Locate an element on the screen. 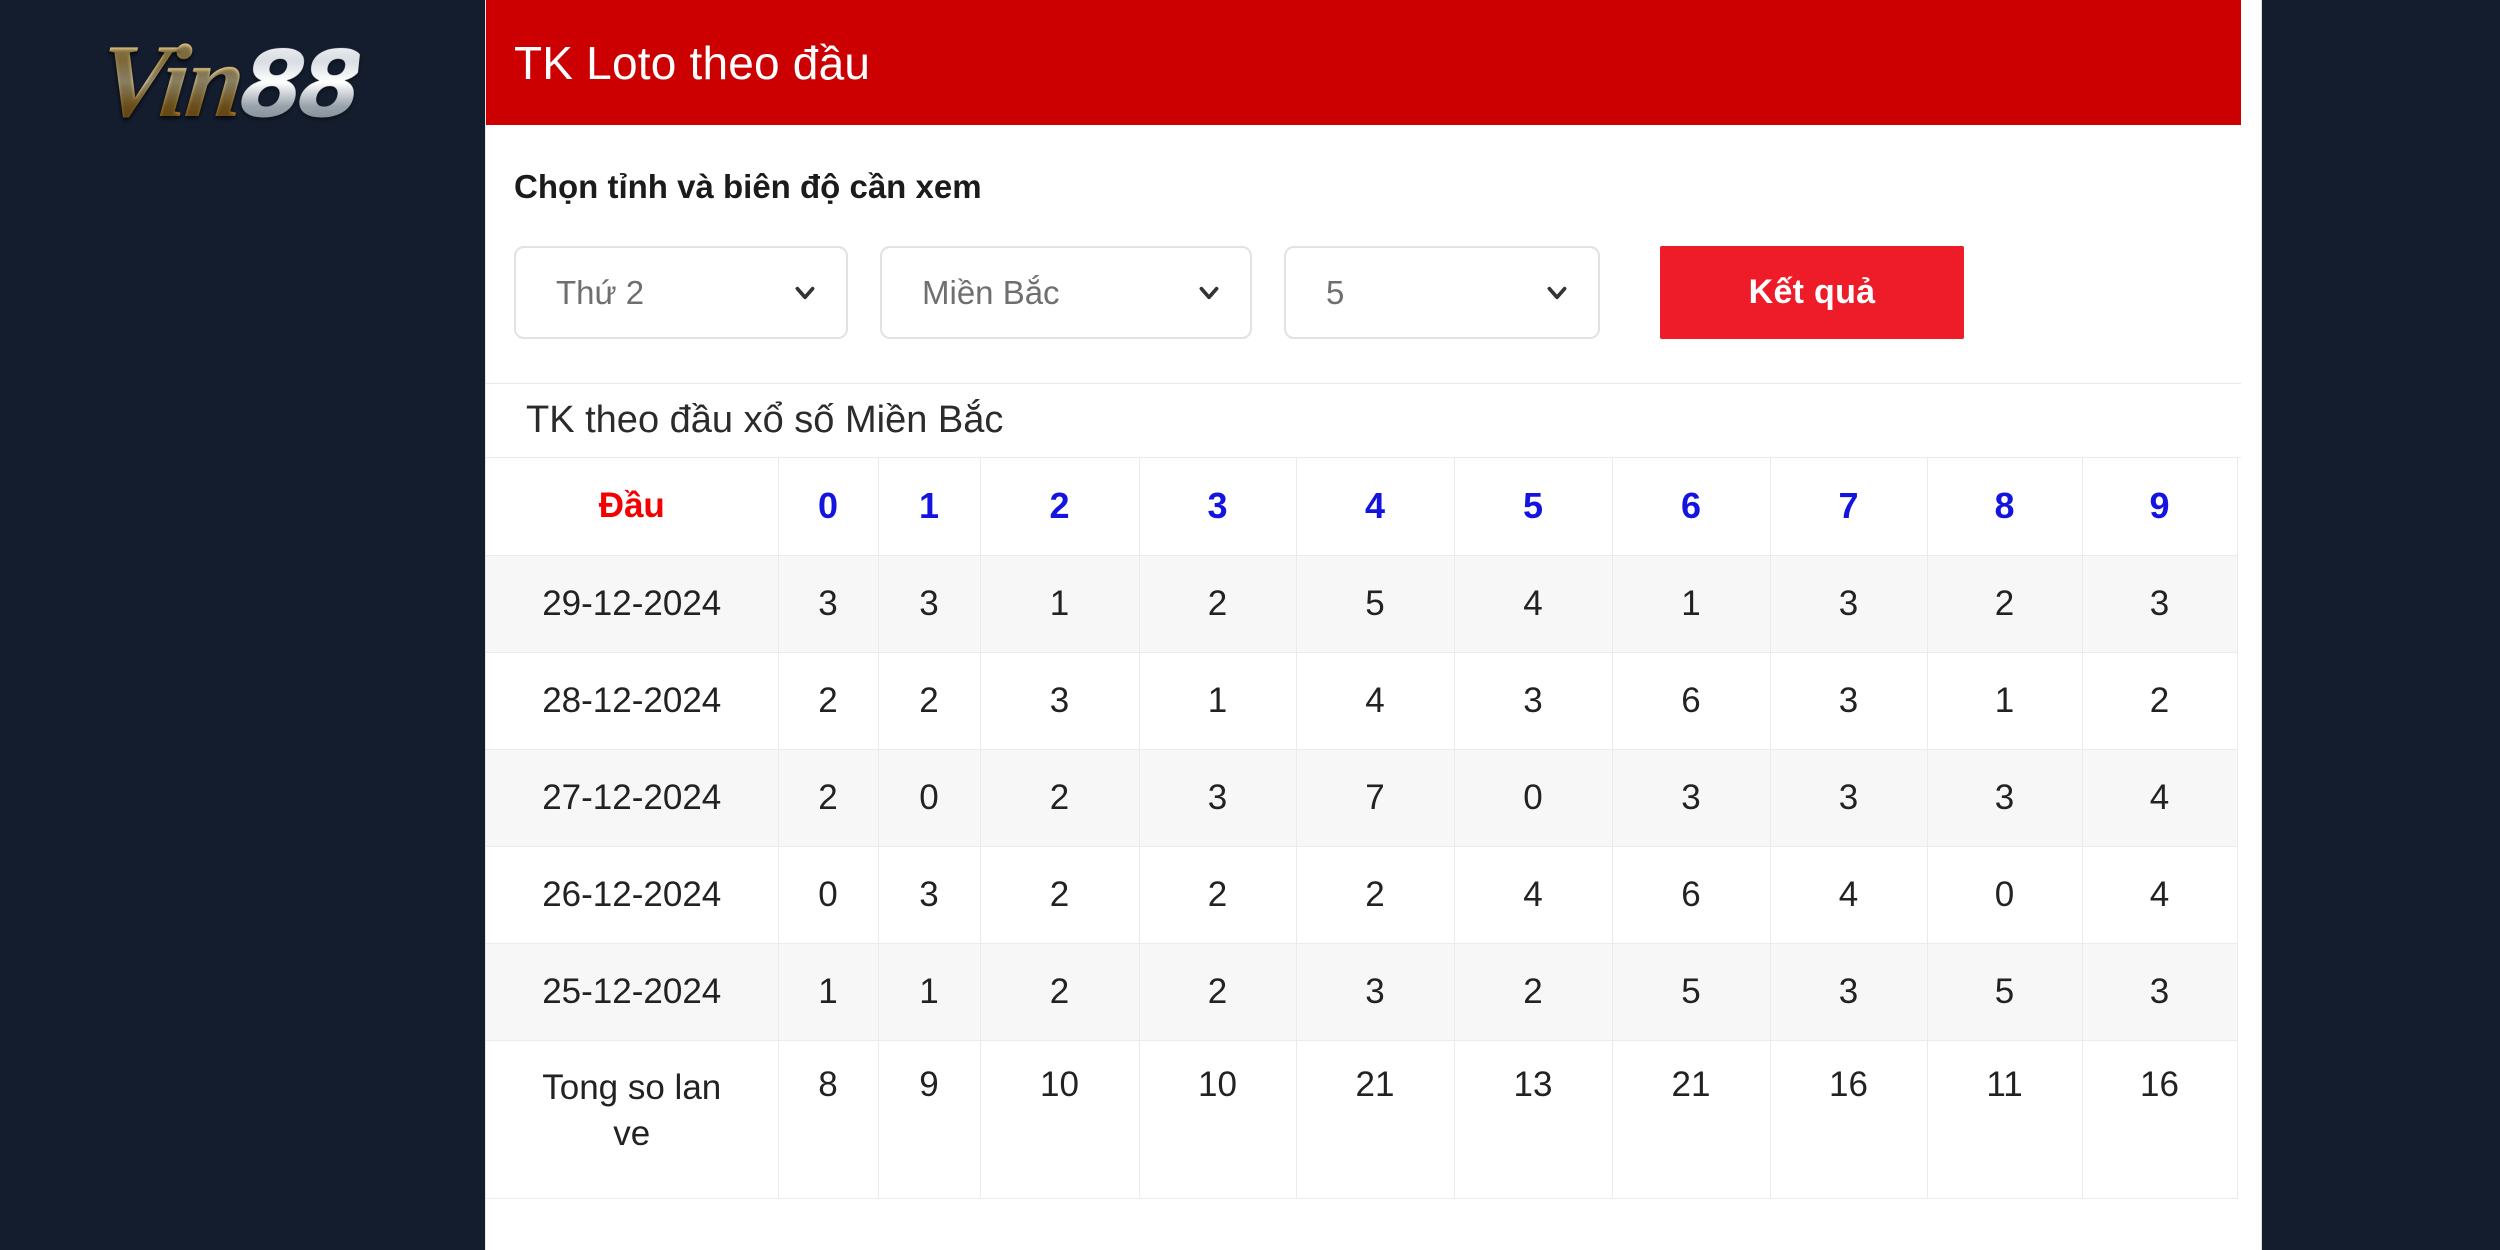 This screenshot has width=2500, height=1250. filter-controls: Thứ 2 Miền Bắc 5 Kết quả is located at coordinates (1373, 272).